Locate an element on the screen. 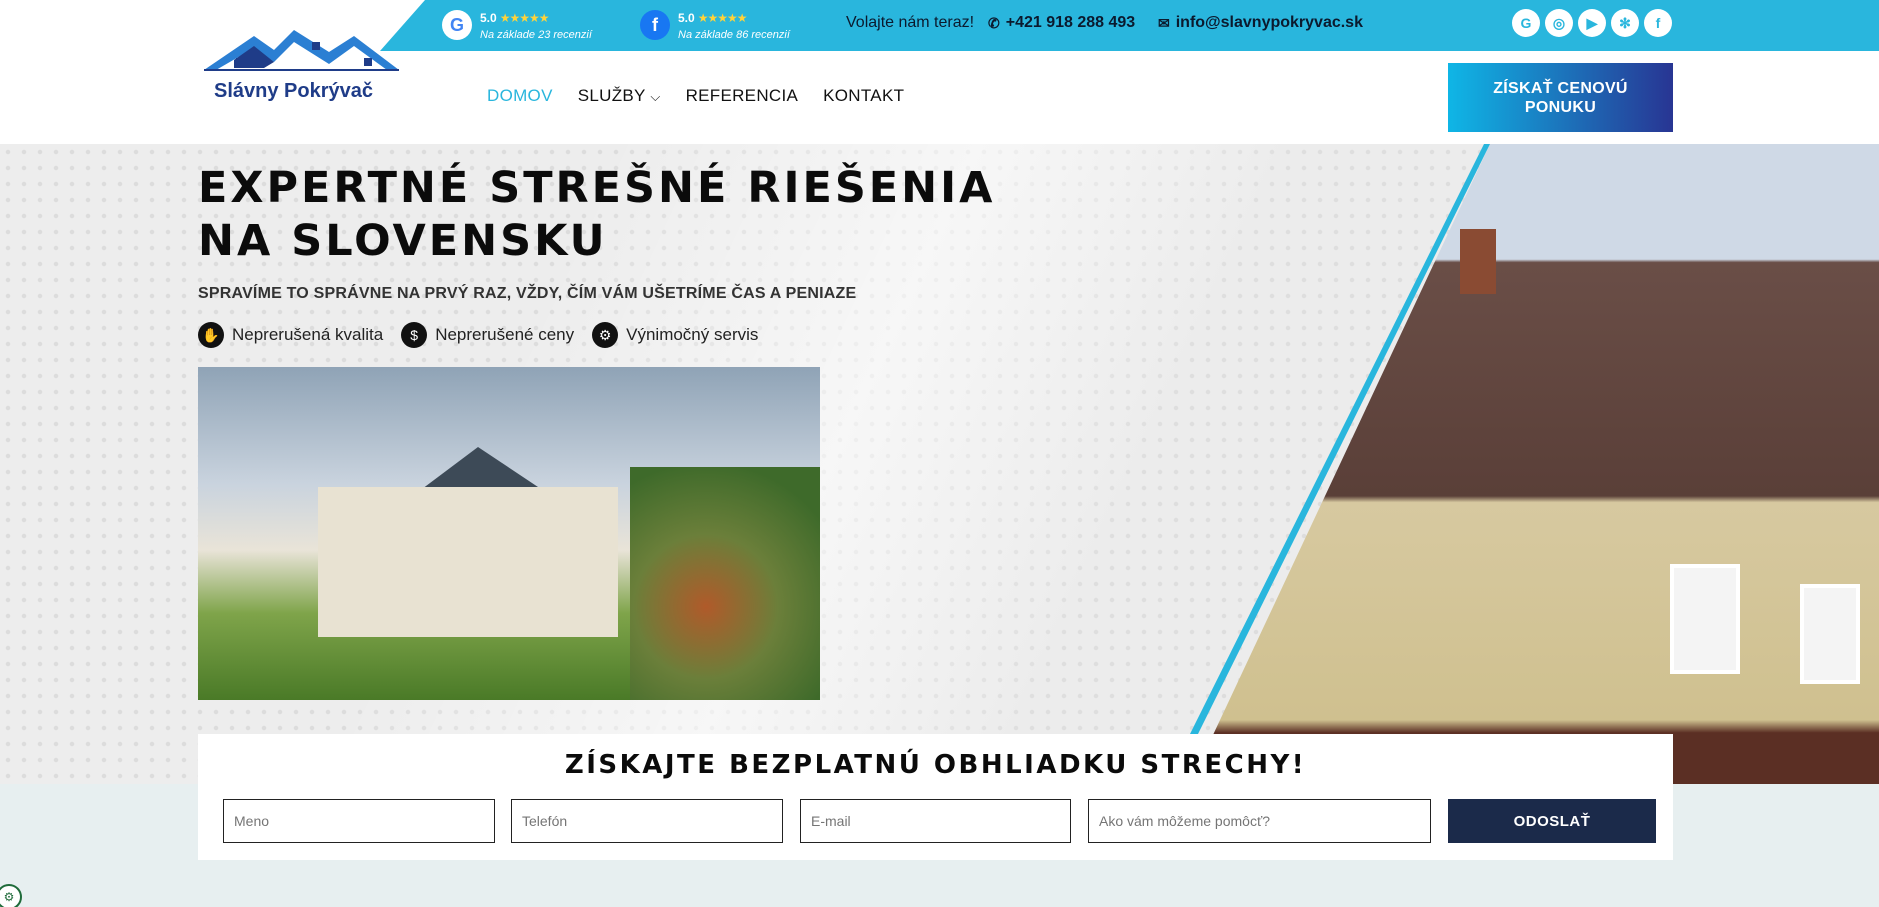  feature-label: Výnimočný servis is located at coordinates (692, 334).